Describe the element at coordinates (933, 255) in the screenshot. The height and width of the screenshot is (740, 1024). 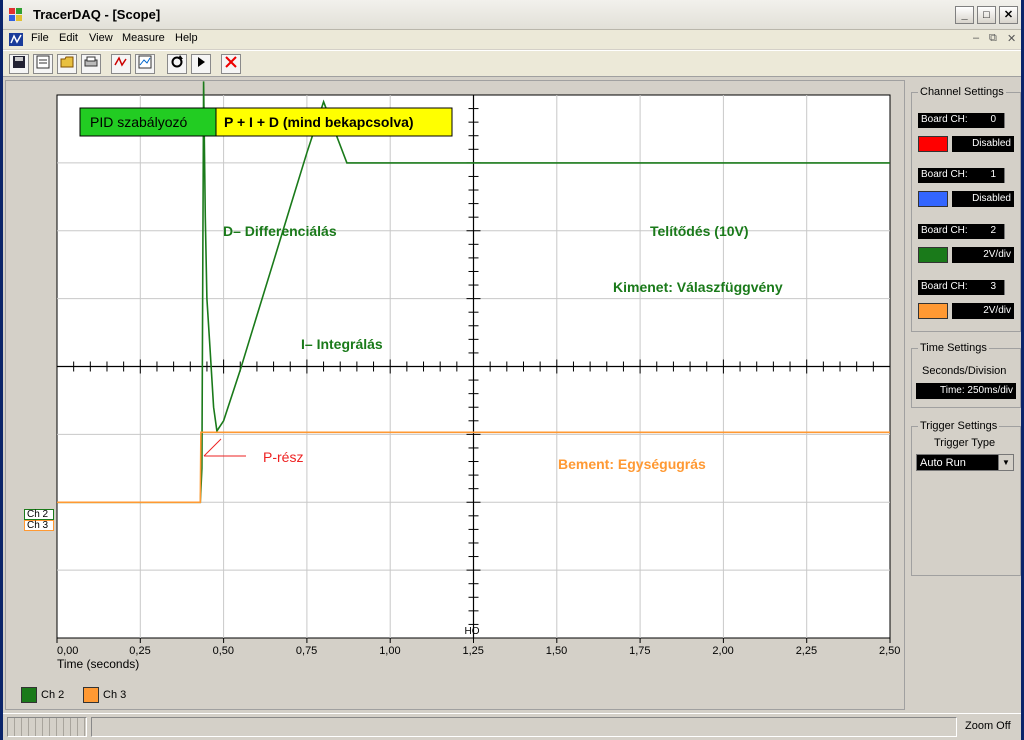
I see `ch2-color-swatch` at that location.